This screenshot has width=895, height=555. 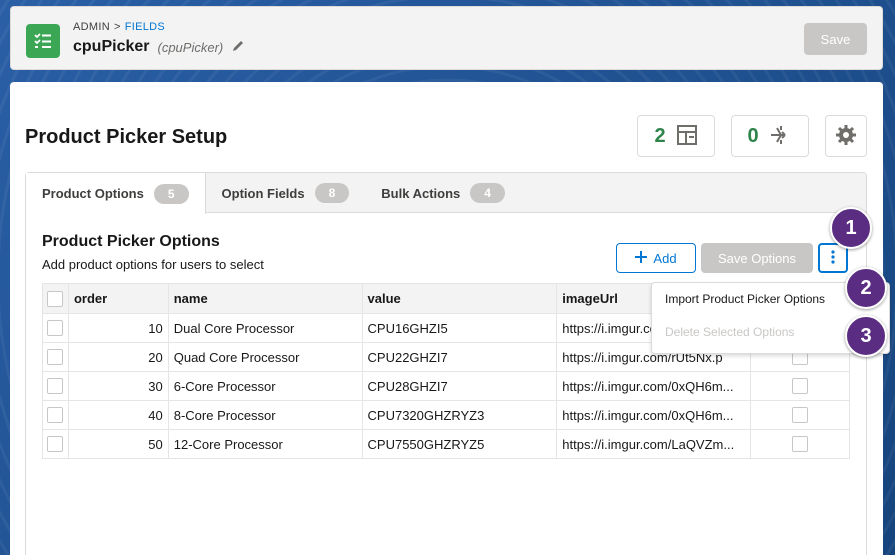 I want to click on plus-icon, so click(x=641, y=258).